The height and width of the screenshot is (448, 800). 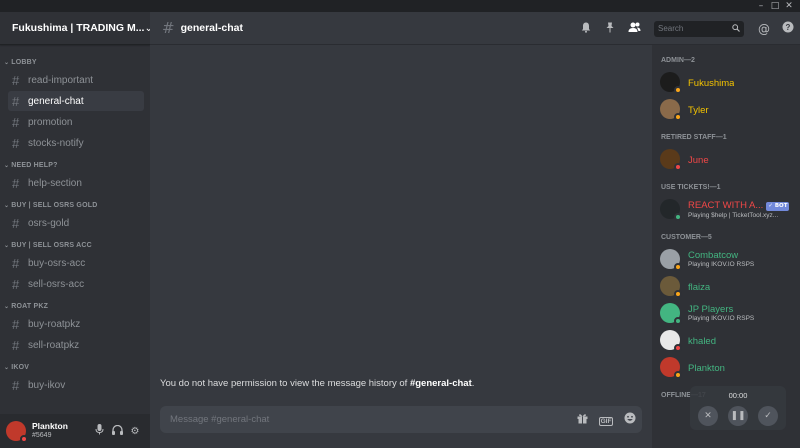 I want to click on mention-icon: @, so click(x=764, y=29).